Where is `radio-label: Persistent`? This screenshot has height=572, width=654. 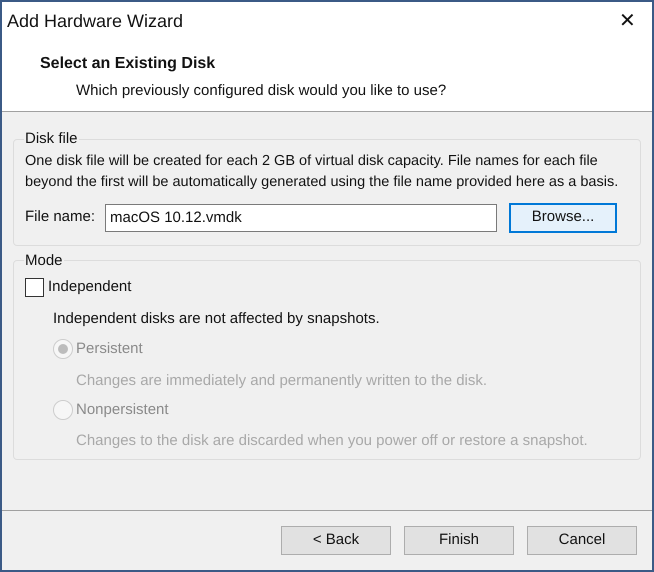 radio-label: Persistent is located at coordinates (109, 349).